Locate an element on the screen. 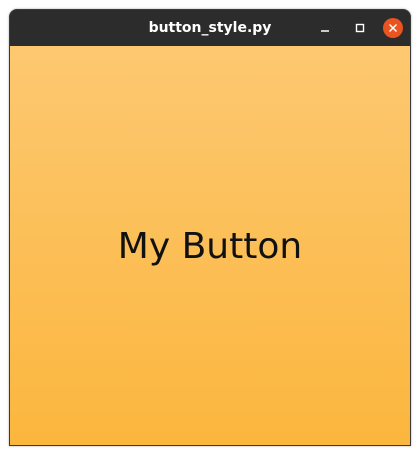 The width and height of the screenshot is (420, 455). close-button is located at coordinates (393, 28).